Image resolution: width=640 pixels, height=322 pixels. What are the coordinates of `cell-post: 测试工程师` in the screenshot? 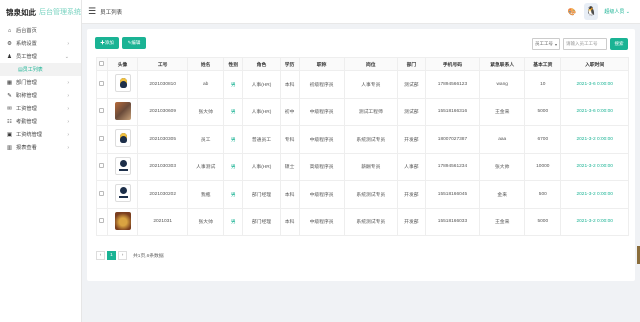 It's located at (371, 111).